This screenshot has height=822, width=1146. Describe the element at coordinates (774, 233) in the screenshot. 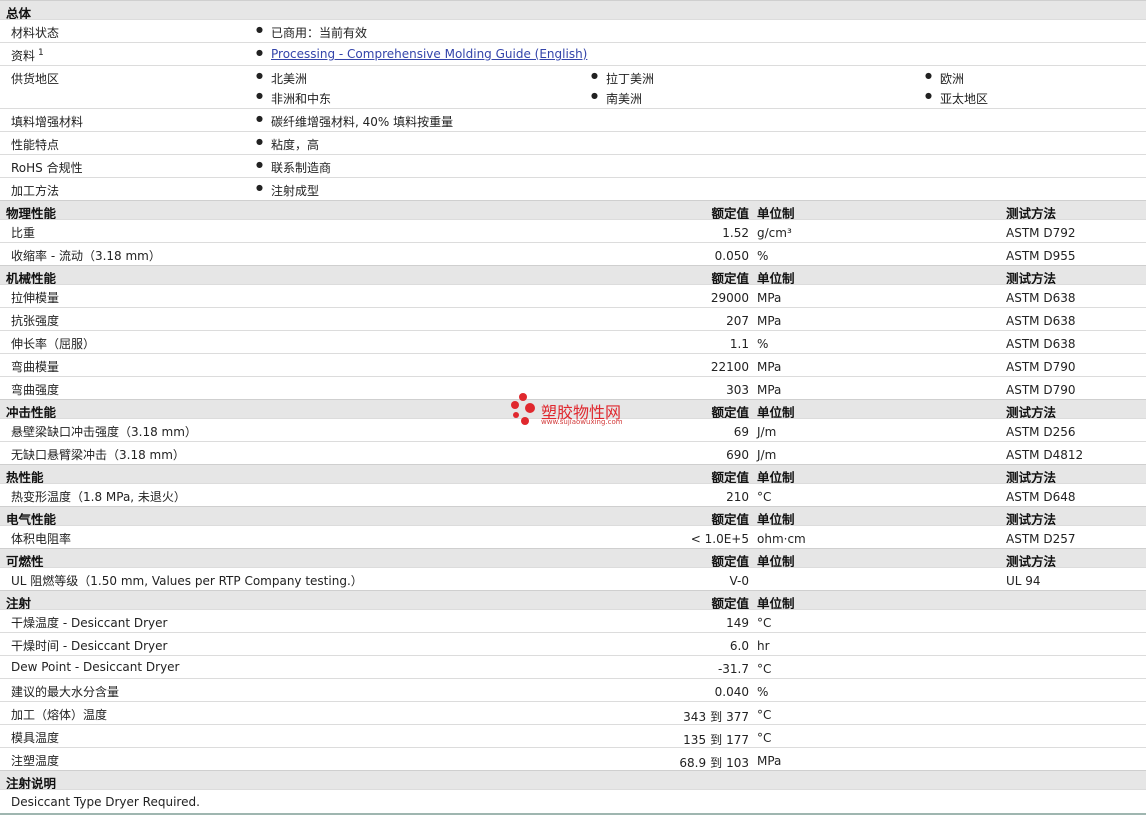

I see `property-unit: g/cm³` at that location.